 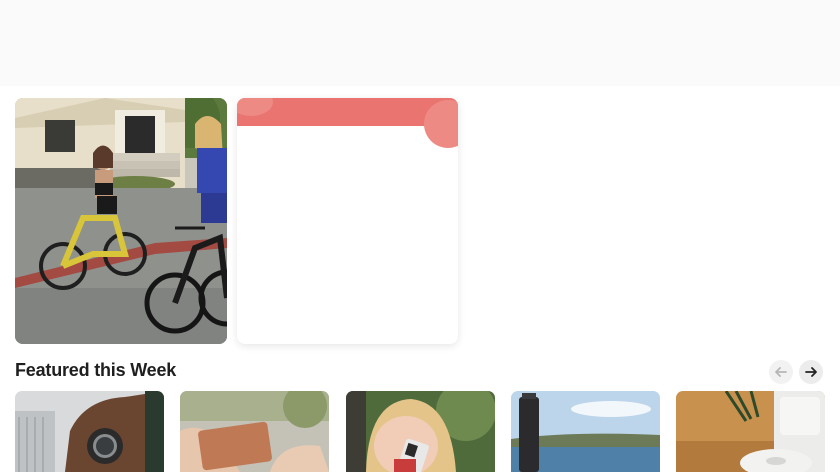 I want to click on promo-card, so click(x=347, y=221).